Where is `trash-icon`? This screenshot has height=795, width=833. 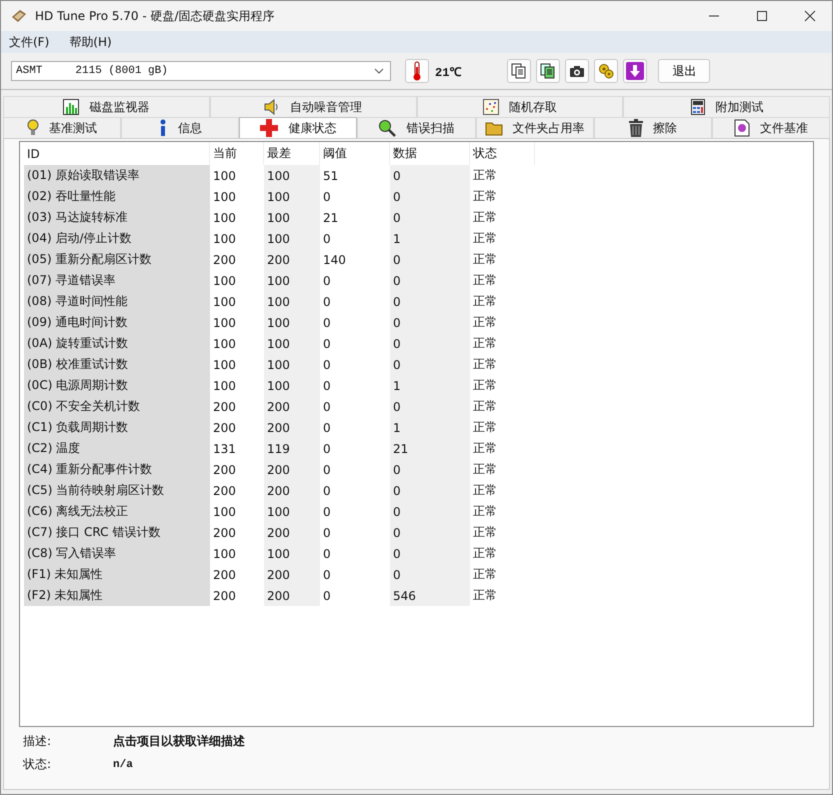
trash-icon is located at coordinates (635, 128).